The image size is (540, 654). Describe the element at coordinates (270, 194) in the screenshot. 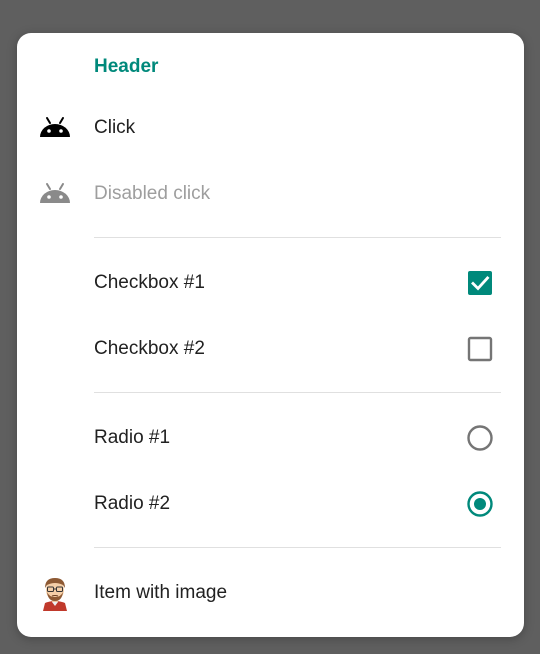

I see `menu-item-disabled-click: Disabled click` at that location.